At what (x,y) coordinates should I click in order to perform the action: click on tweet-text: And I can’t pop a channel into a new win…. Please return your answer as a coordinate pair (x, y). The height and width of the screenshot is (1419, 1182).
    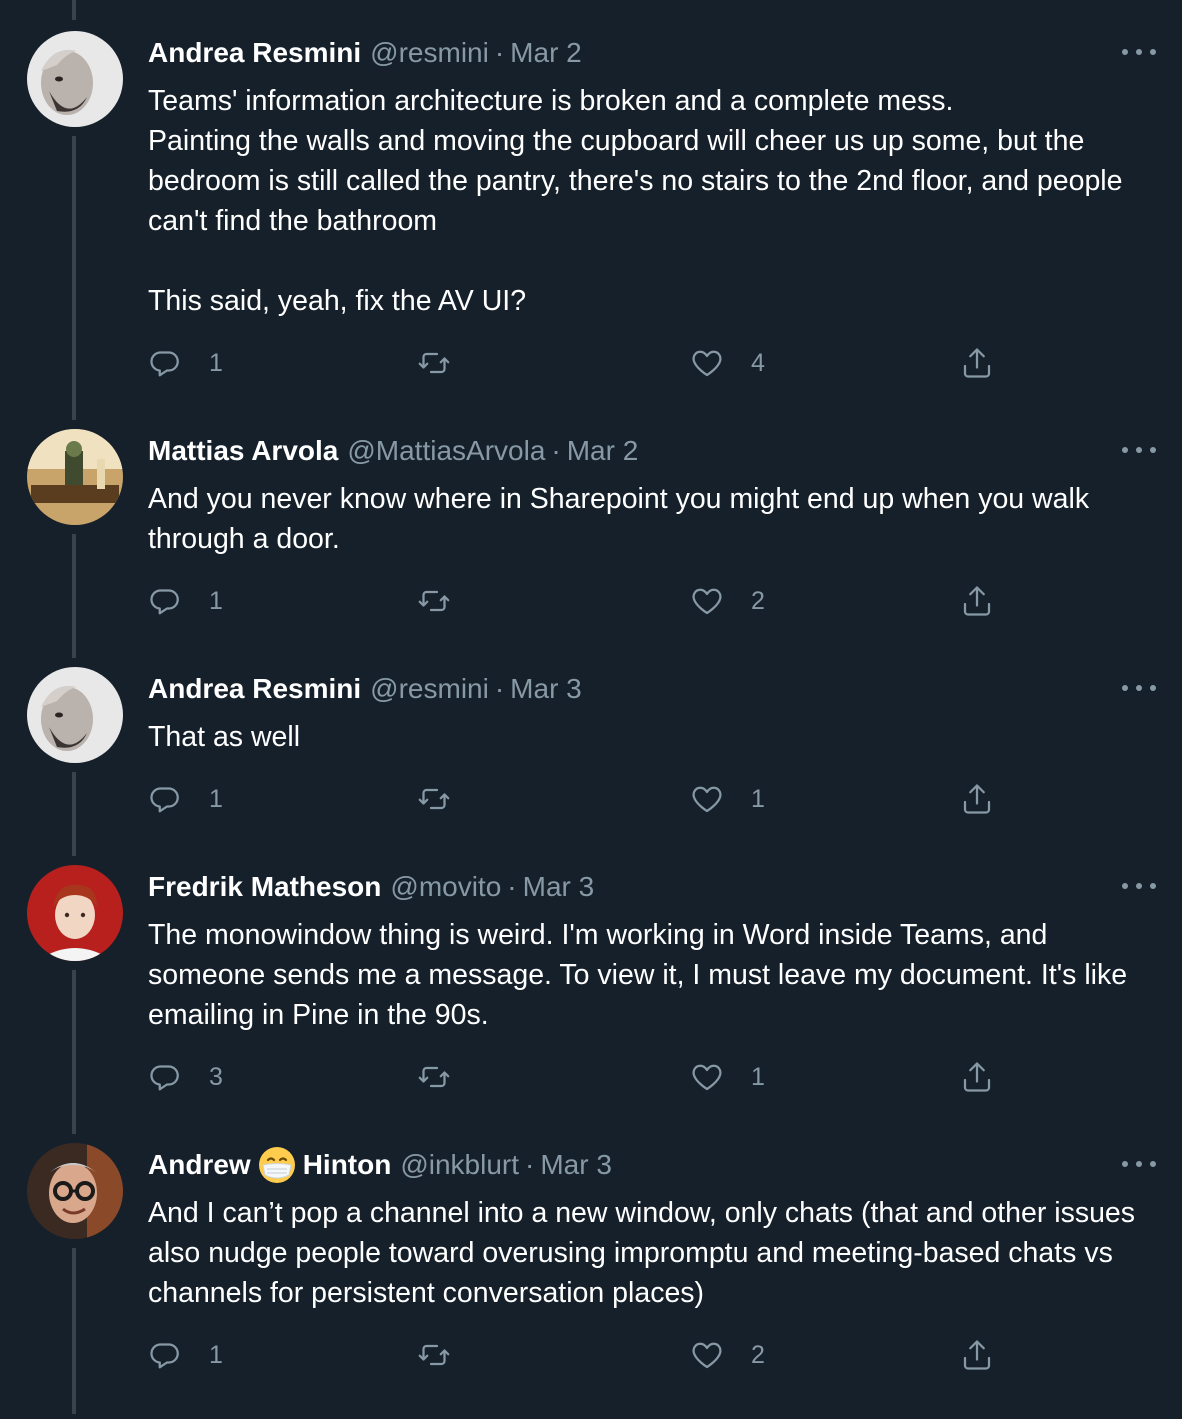
    Looking at the image, I should click on (658, 1253).